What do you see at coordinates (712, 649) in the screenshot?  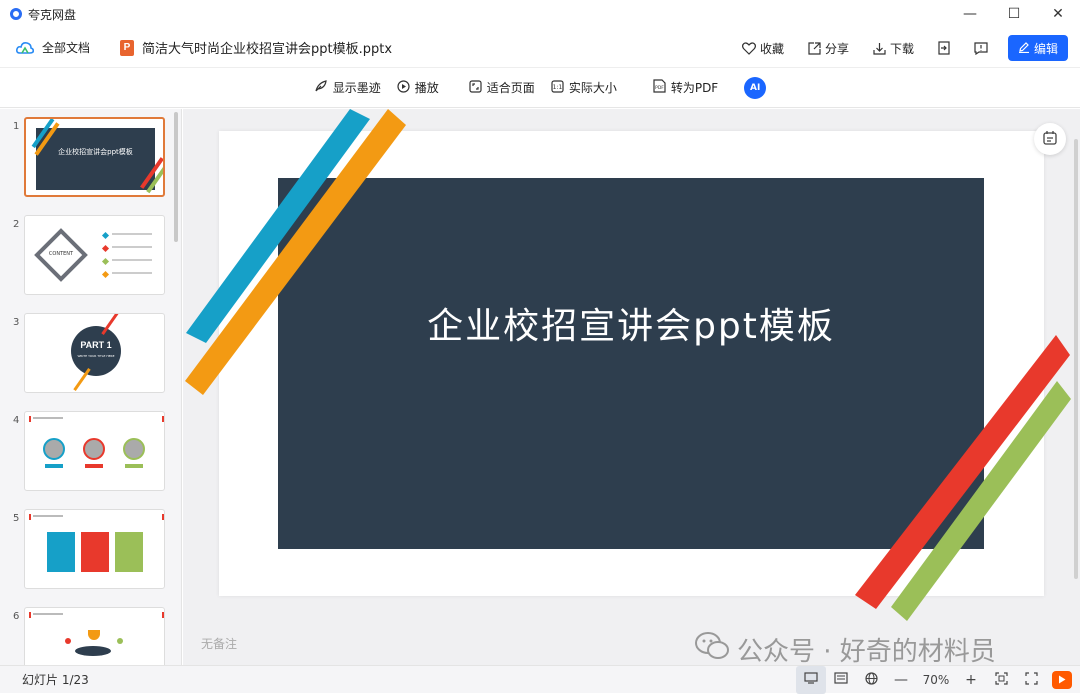 I see `wechat-icon` at bounding box center [712, 649].